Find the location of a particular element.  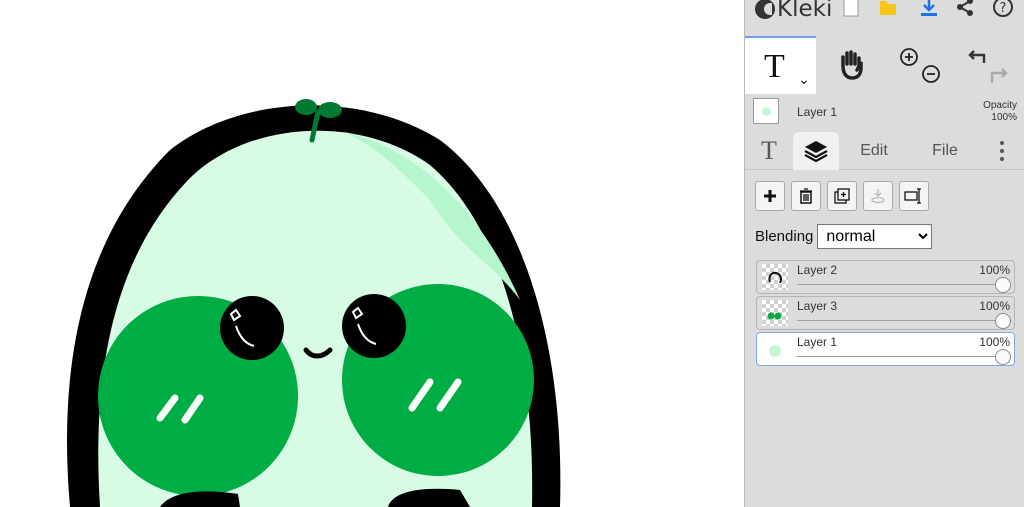

redo-icon is located at coordinates (999, 75).